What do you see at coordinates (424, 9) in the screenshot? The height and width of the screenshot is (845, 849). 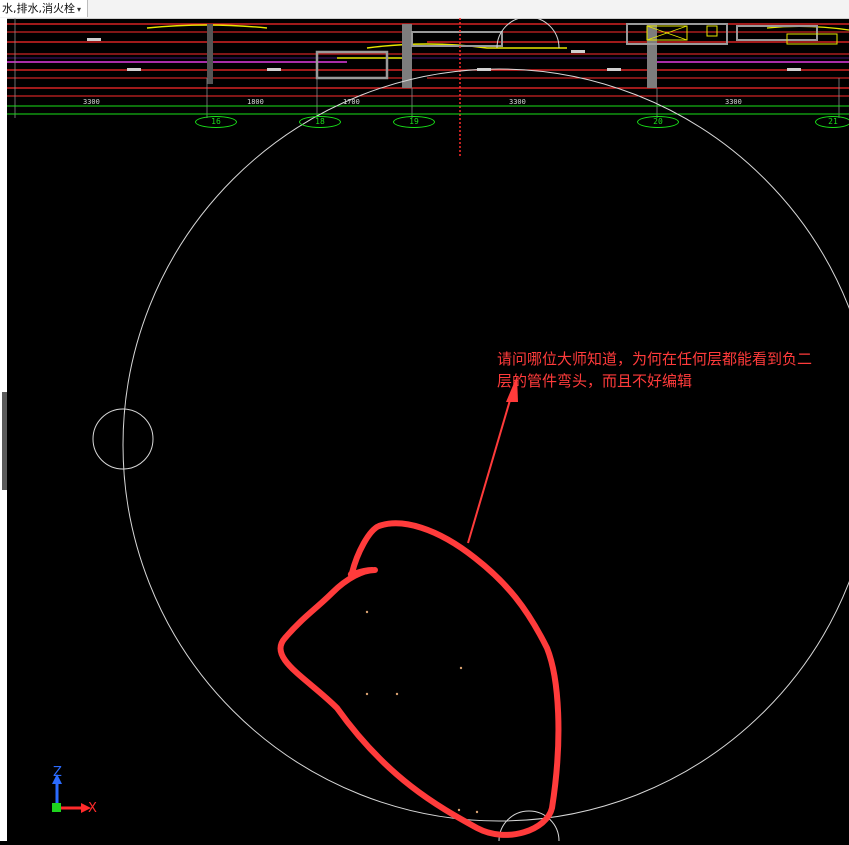 I see `drawing-tab-bar: 水,排水,消火栓 ▾` at bounding box center [424, 9].